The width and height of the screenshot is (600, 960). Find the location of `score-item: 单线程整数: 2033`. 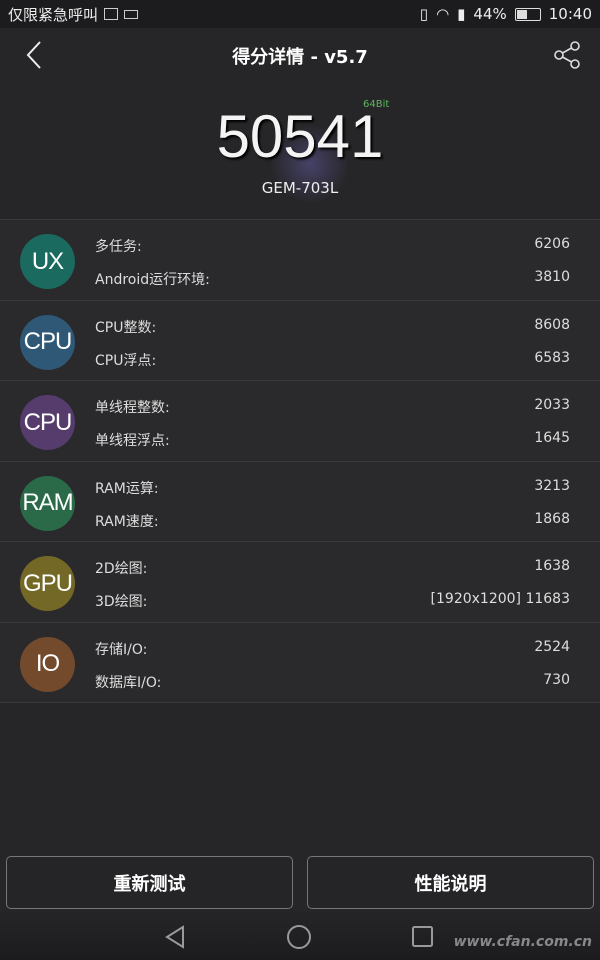

score-item: 单线程整数: 2033 is located at coordinates (332, 407).